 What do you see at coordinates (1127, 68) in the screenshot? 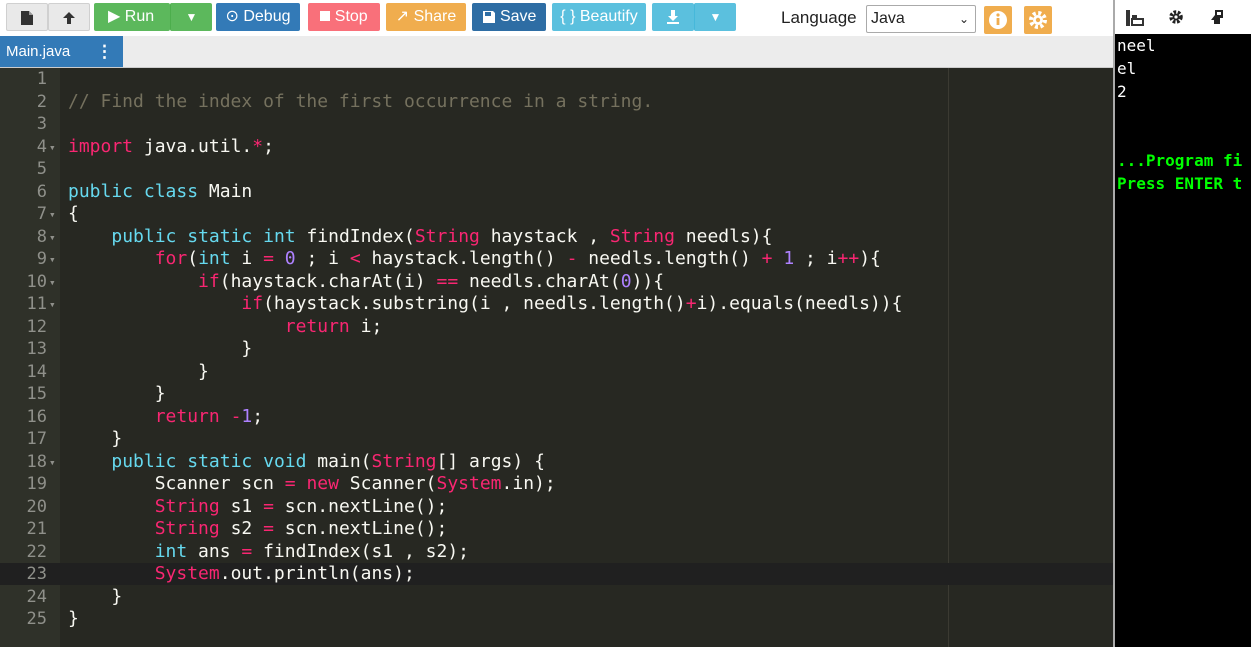
I see `console-line: el` at bounding box center [1127, 68].